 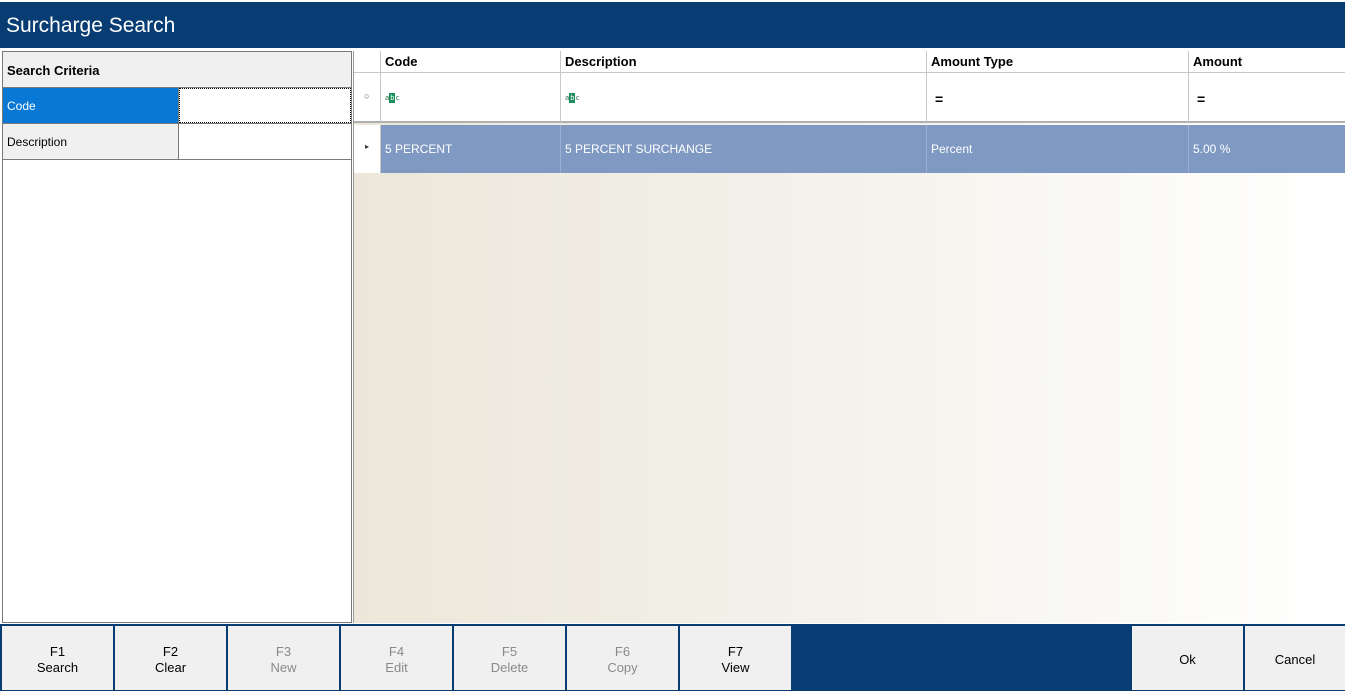 What do you see at coordinates (396, 667) in the screenshot?
I see `f4-label: Edit` at bounding box center [396, 667].